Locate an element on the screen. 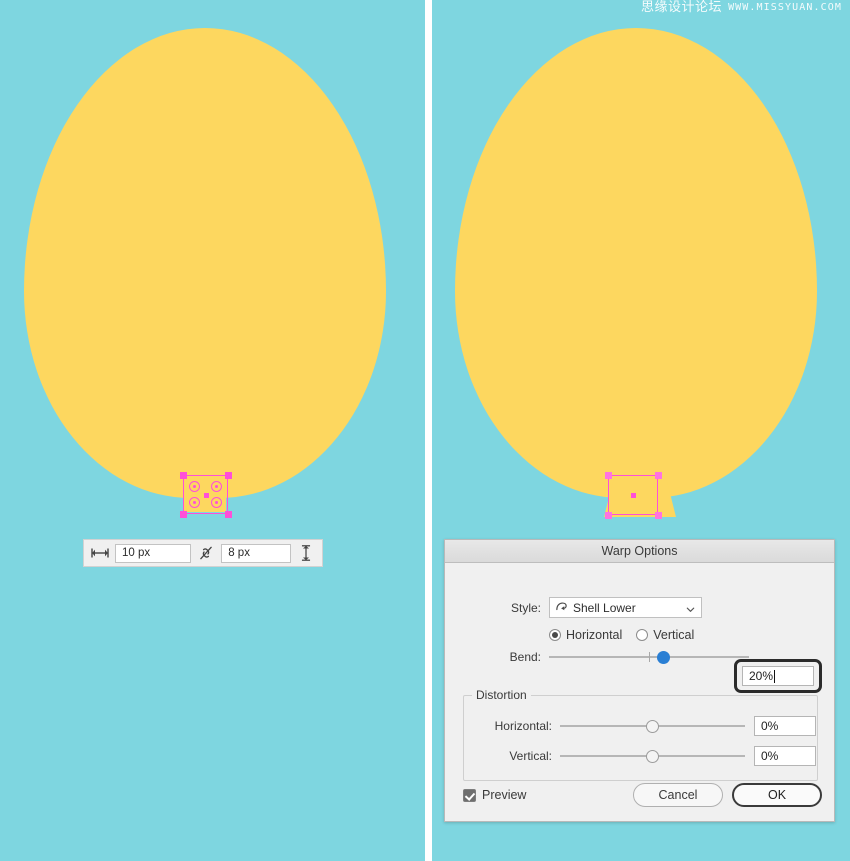 The width and height of the screenshot is (850, 861). bend-field-focus-ring: 20% is located at coordinates (778, 676).